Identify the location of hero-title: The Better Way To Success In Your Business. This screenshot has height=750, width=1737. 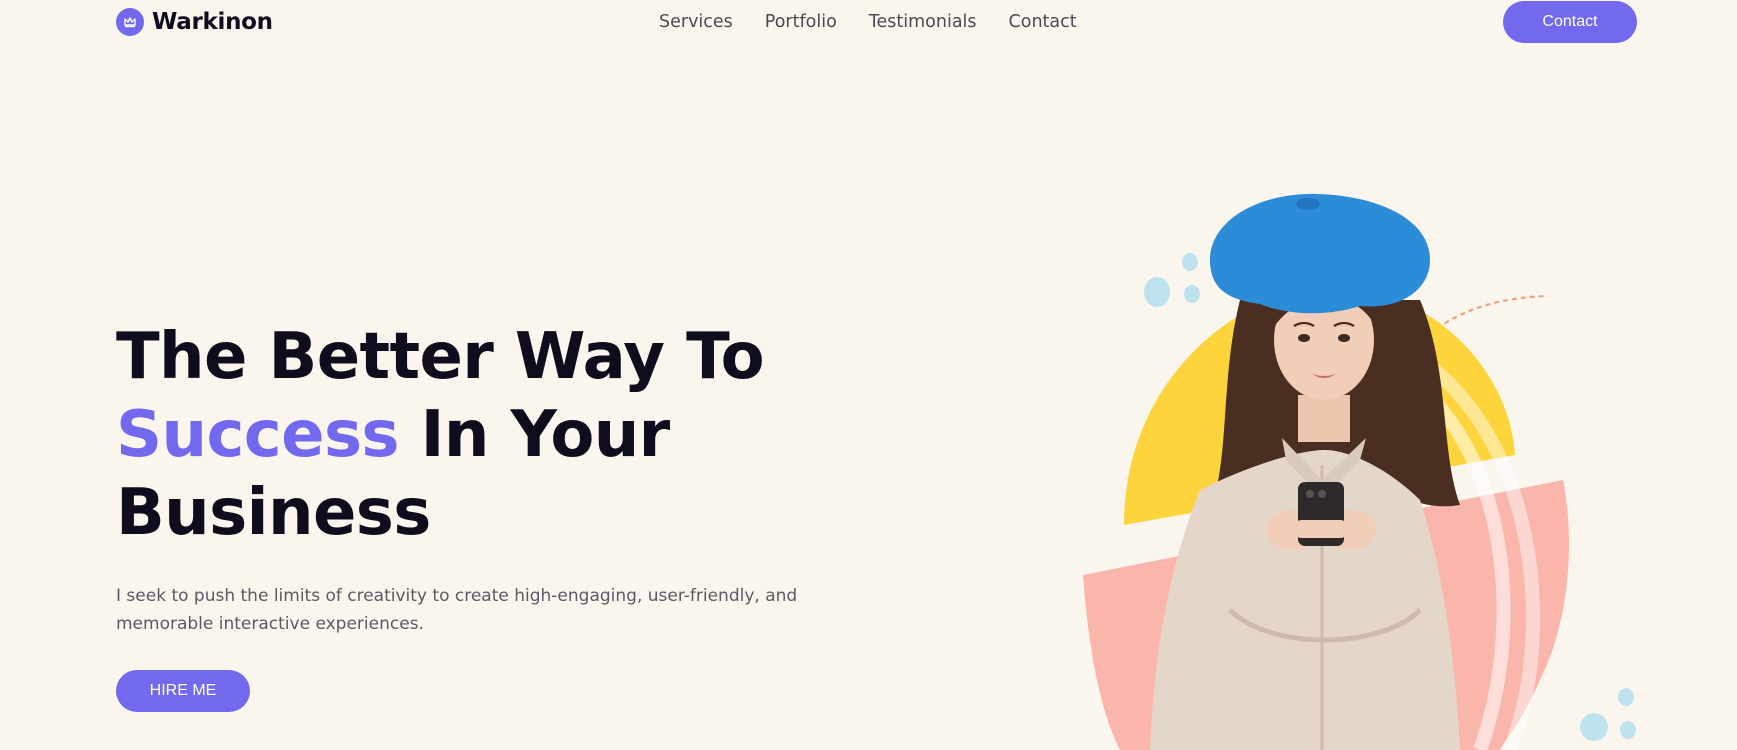
(466, 435).